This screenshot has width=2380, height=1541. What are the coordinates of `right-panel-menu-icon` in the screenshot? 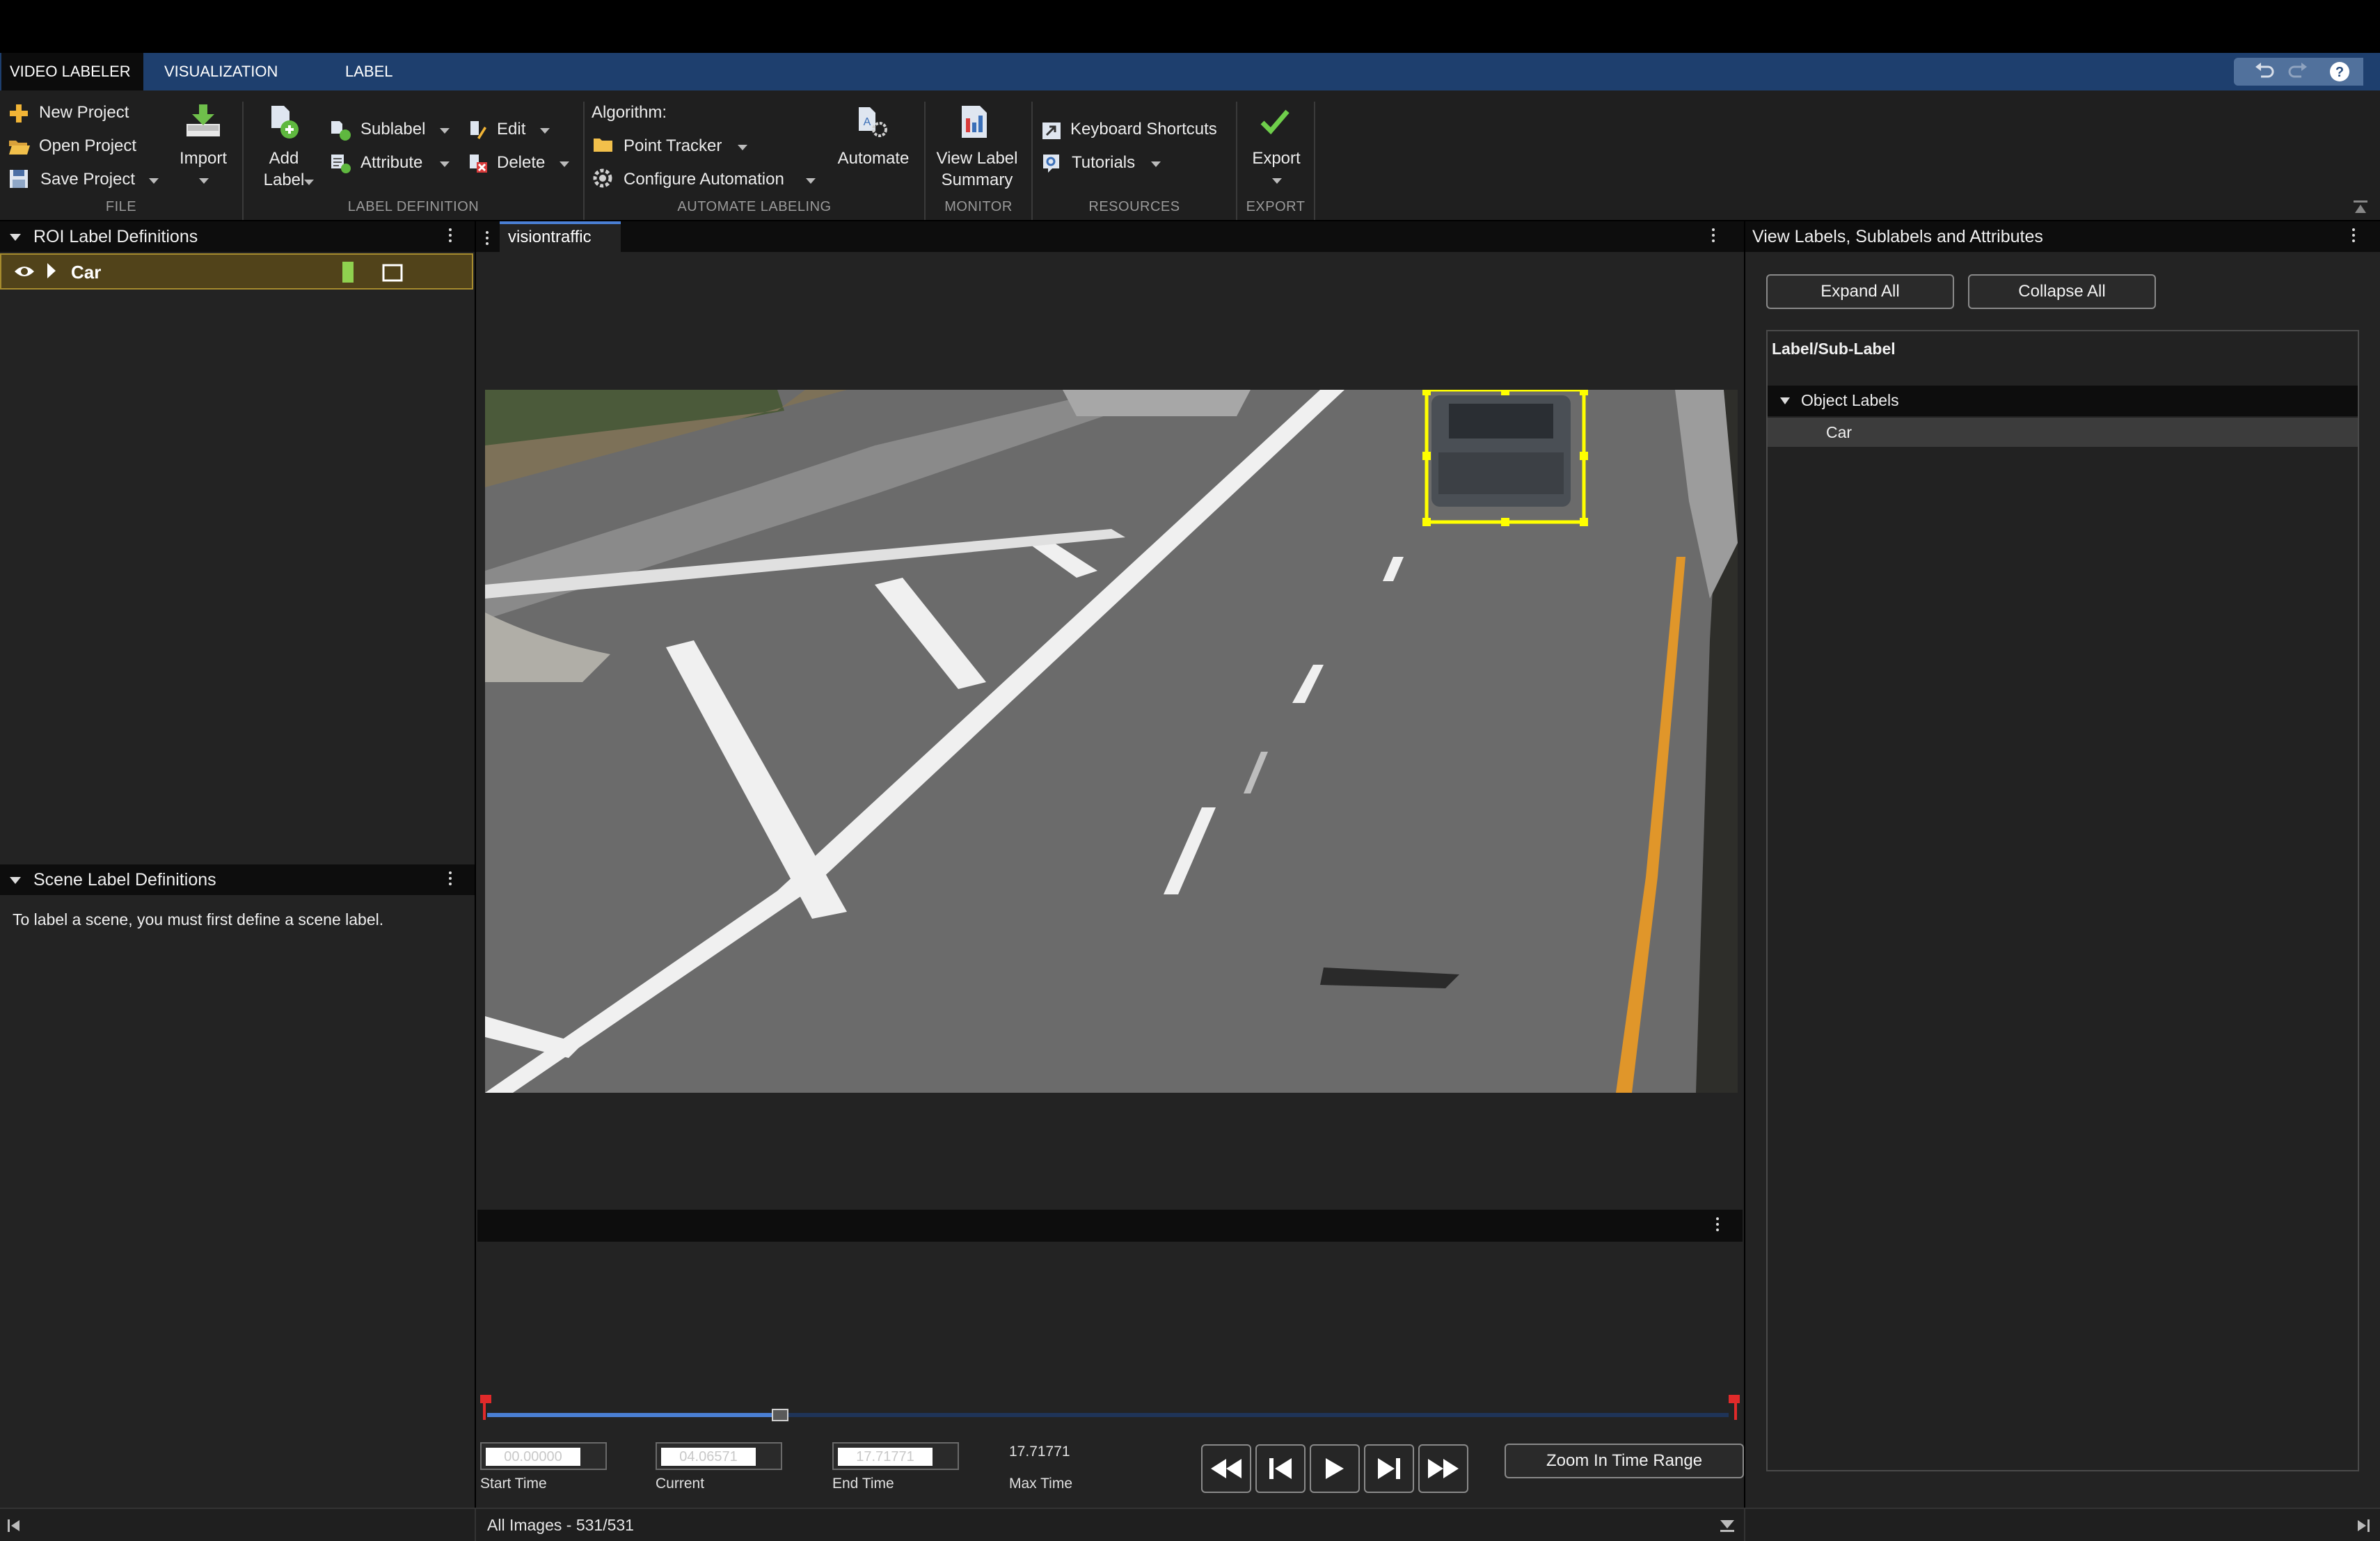 It's located at (2354, 236).